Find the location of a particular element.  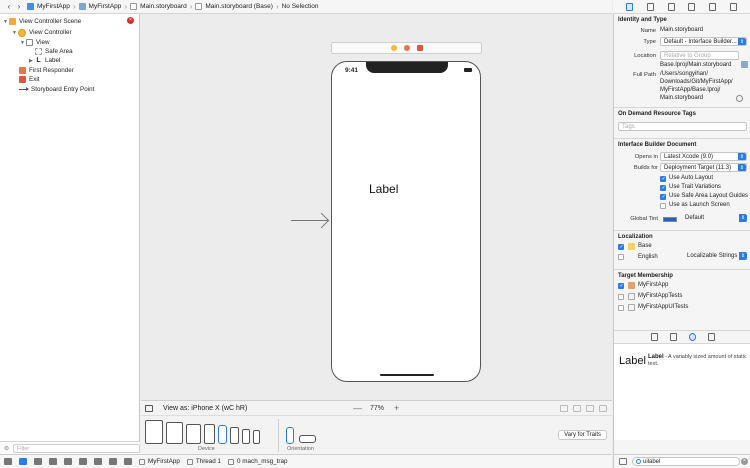

outline-item-scene: ▼ View Controller Scene is located at coordinates (42, 21).